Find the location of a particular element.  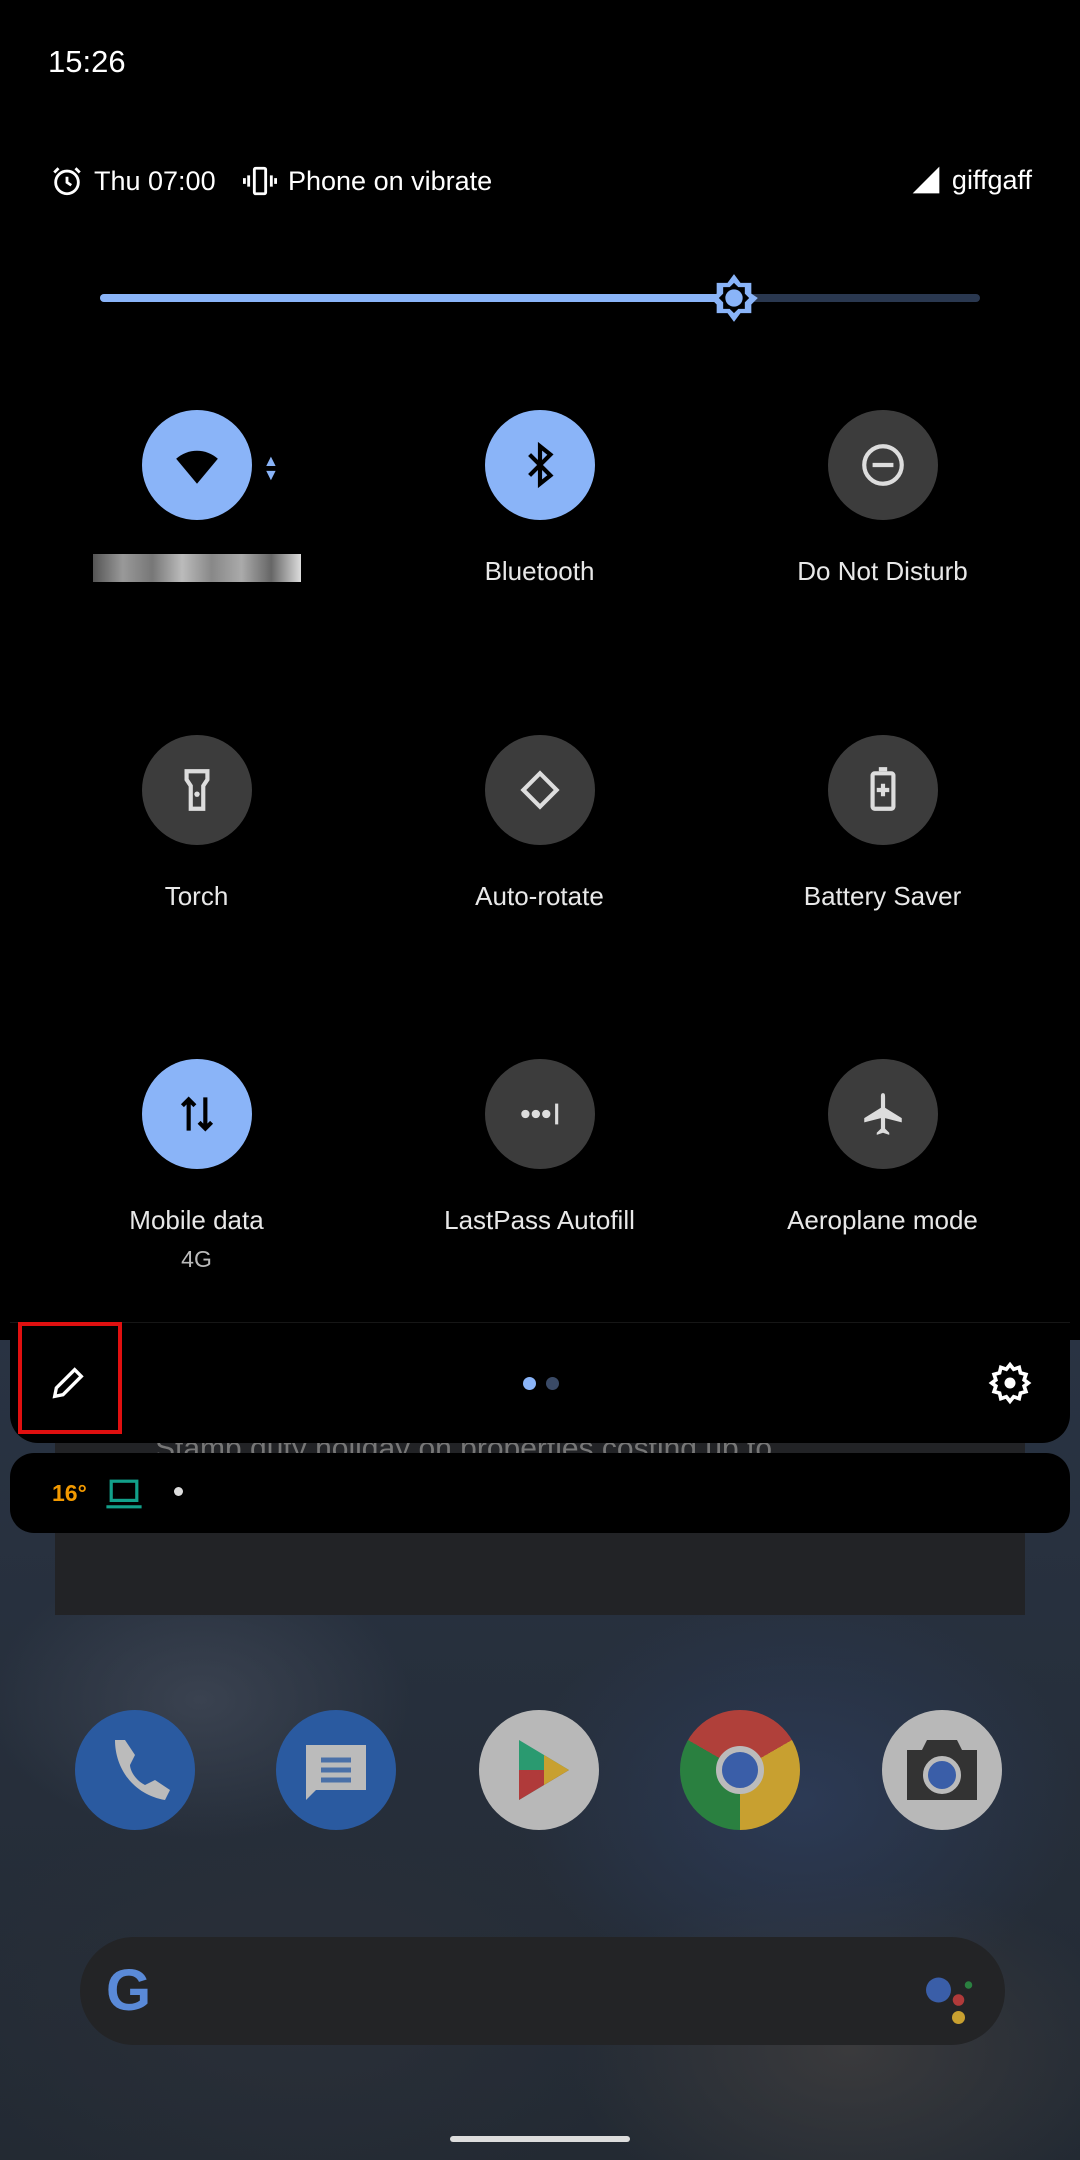

tile-label: Battery Saver is located at coordinates (882, 896).